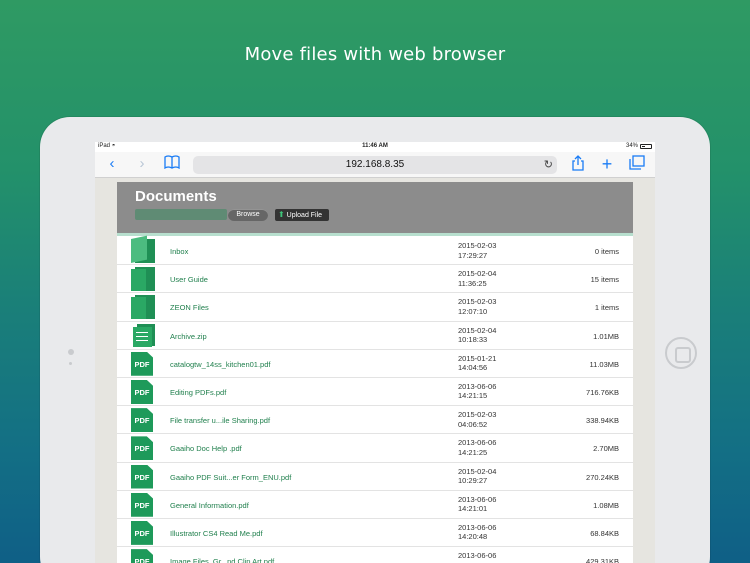 The width and height of the screenshot is (750, 563). Describe the element at coordinates (112, 164) in the screenshot. I see `back-arrow-icon: ‹` at that location.